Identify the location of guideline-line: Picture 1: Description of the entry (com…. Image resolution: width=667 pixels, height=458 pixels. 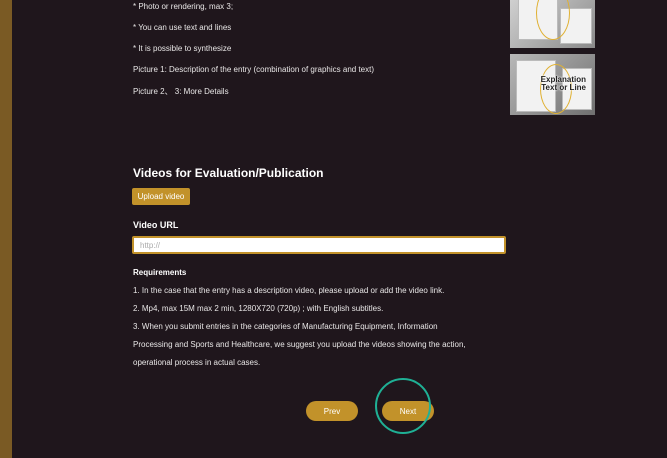
(254, 69).